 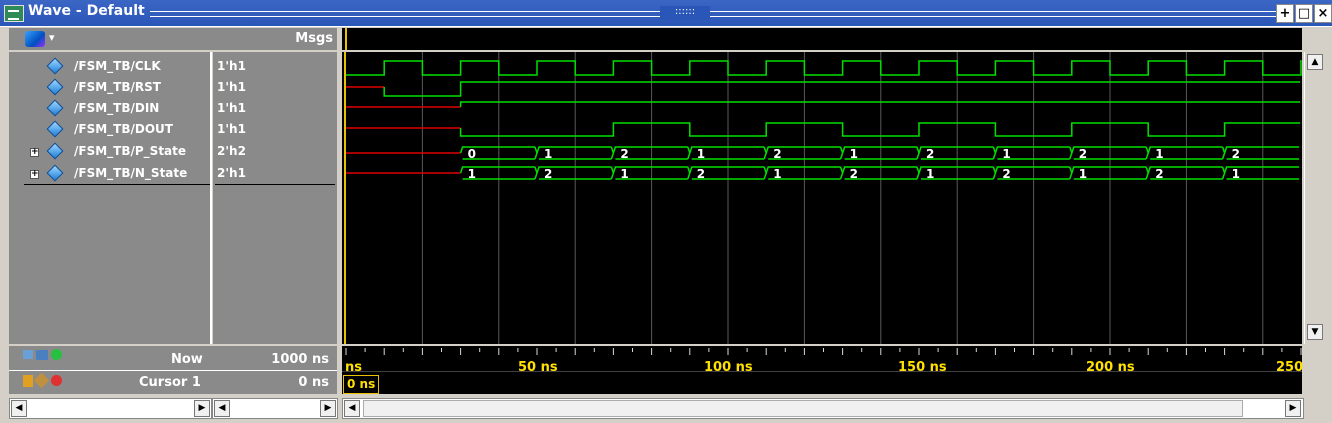 What do you see at coordinates (1304, 13) in the screenshot?
I see `undock-button: □` at bounding box center [1304, 13].